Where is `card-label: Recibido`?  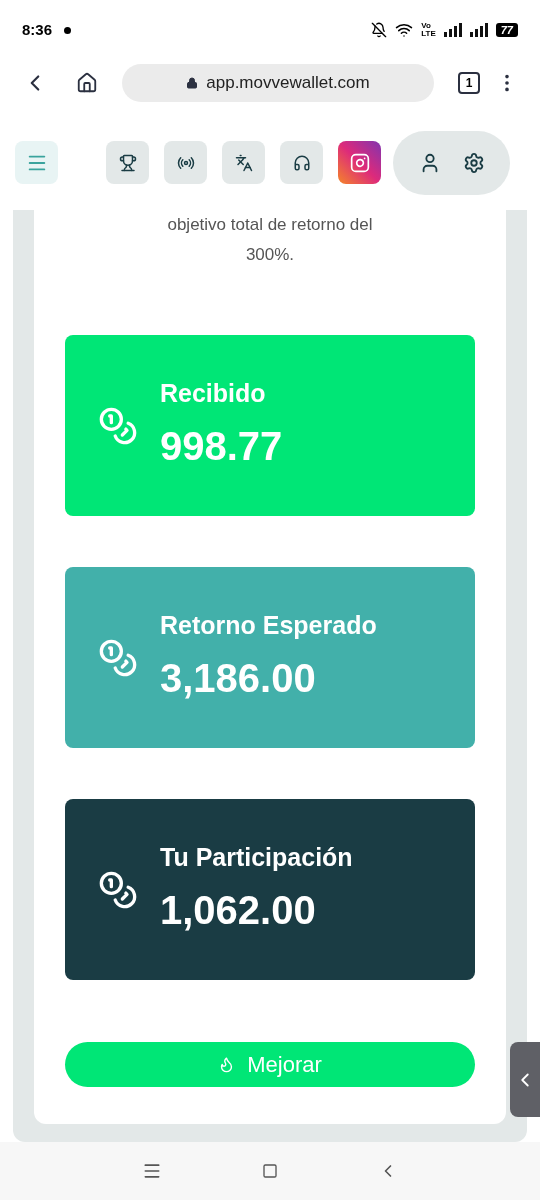
card-label: Recibido is located at coordinates (213, 393).